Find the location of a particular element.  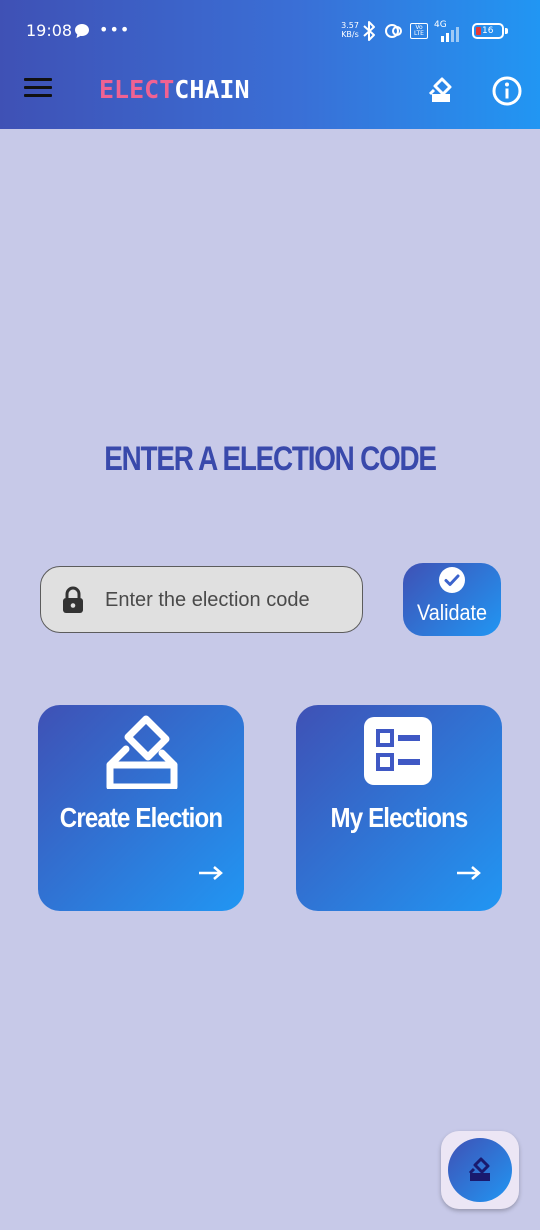

app-logo: ELECTCHAIN is located at coordinates (174, 89).